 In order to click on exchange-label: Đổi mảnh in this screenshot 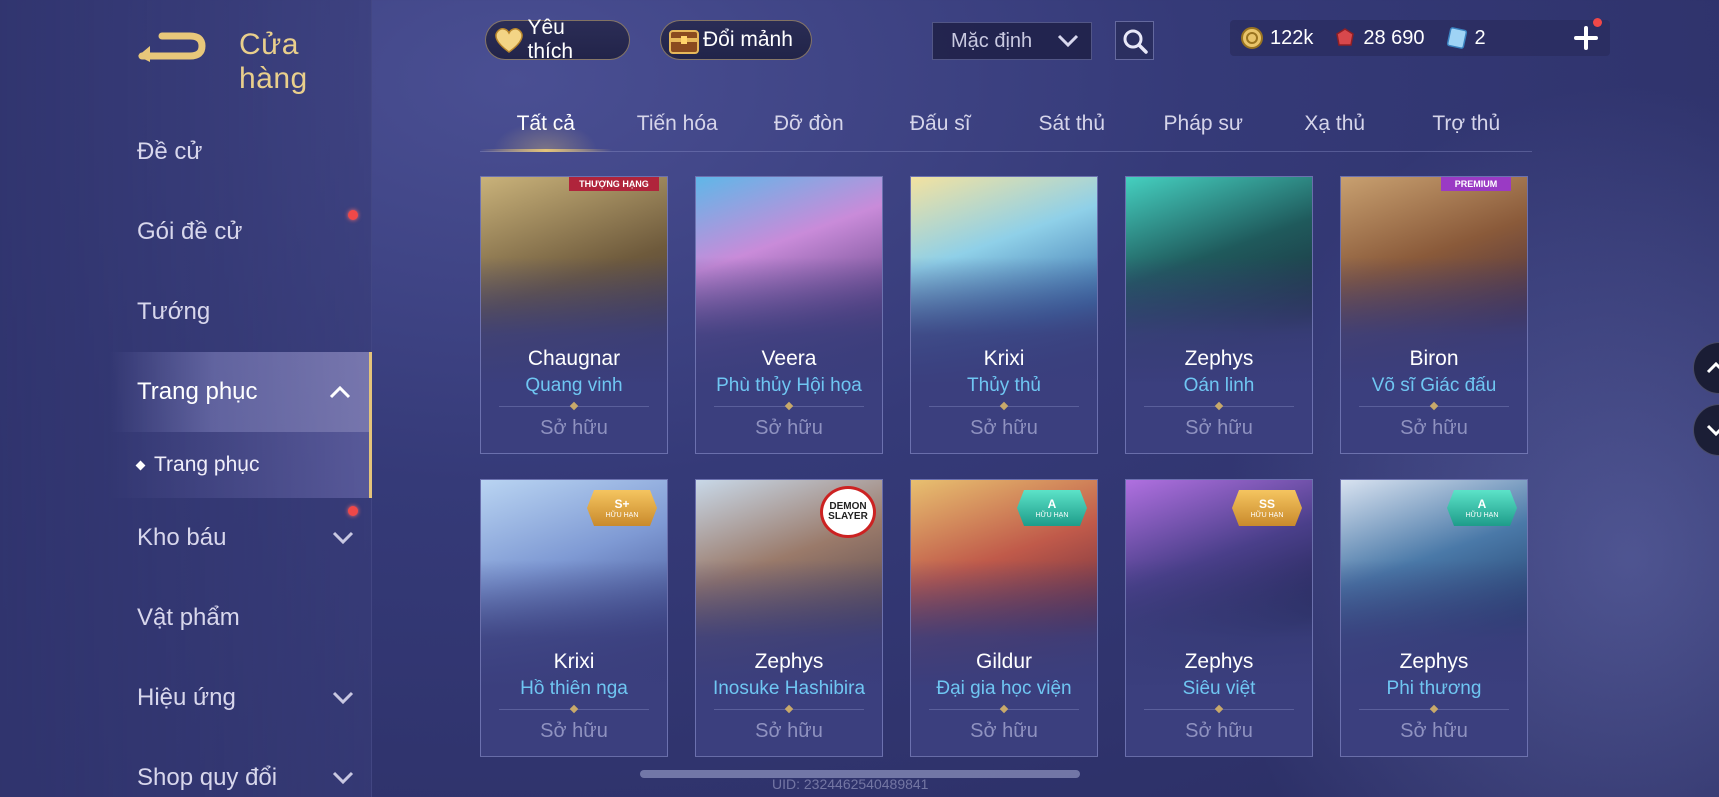, I will do `click(748, 39)`.